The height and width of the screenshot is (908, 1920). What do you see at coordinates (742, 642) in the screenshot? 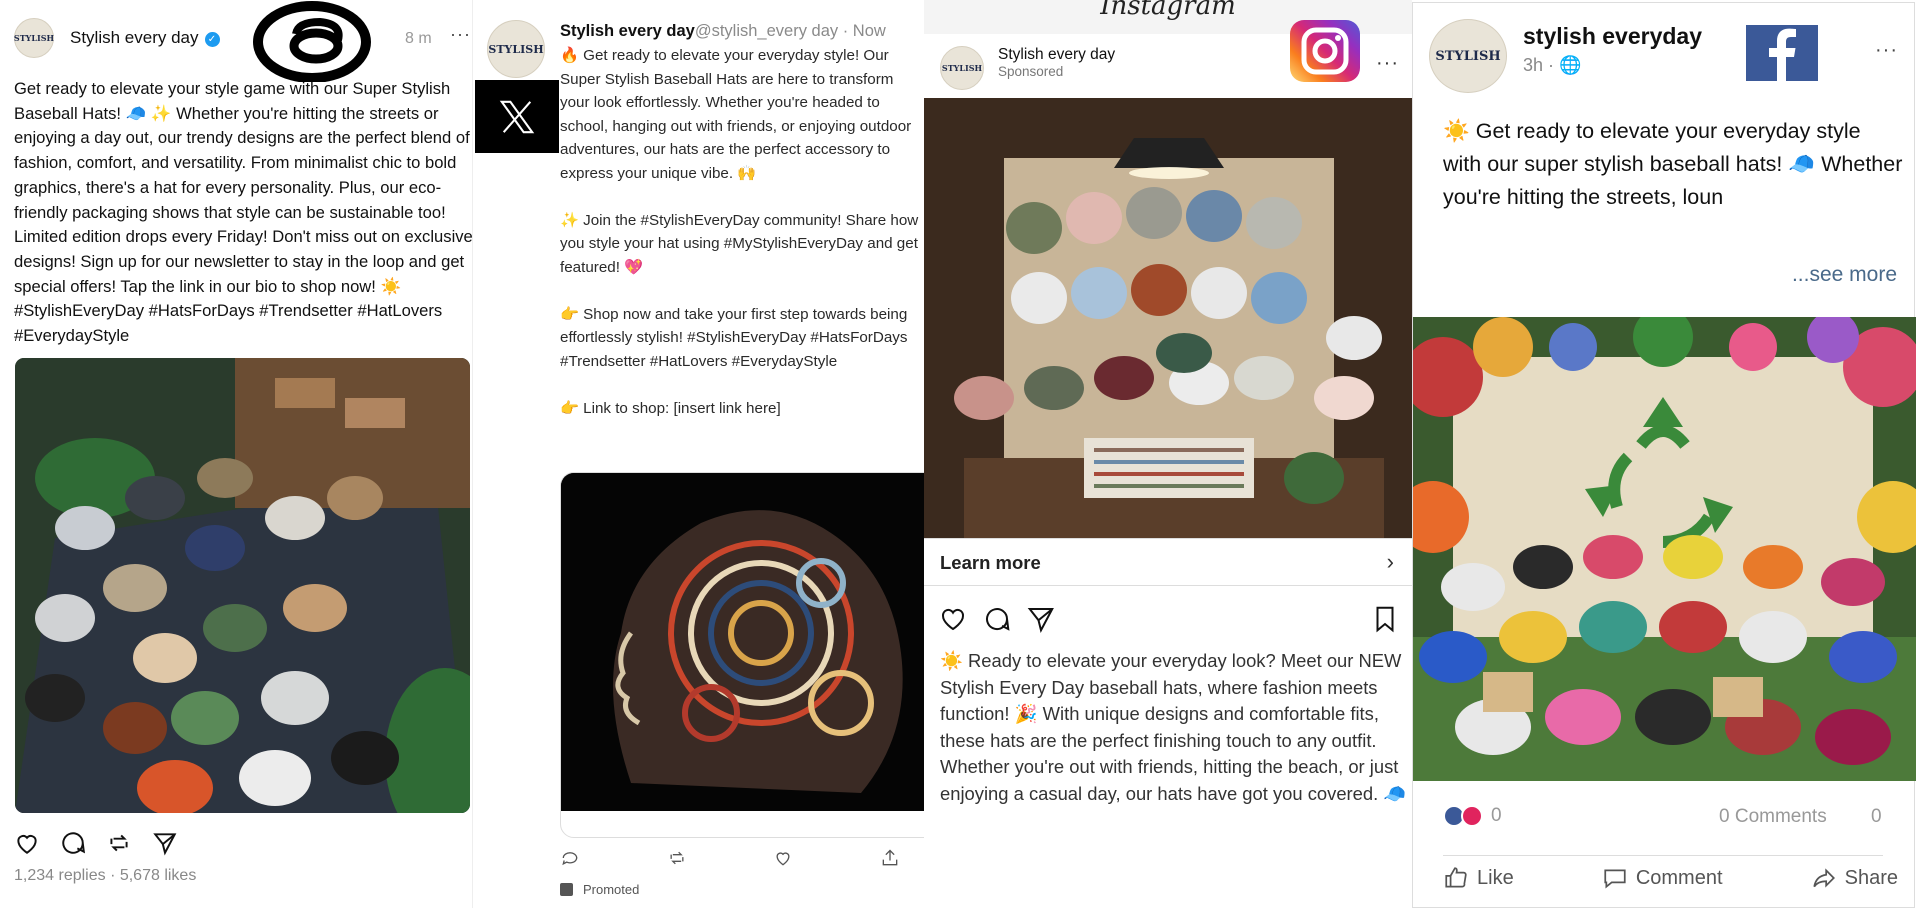
I see `abstract-face-image` at bounding box center [742, 642].